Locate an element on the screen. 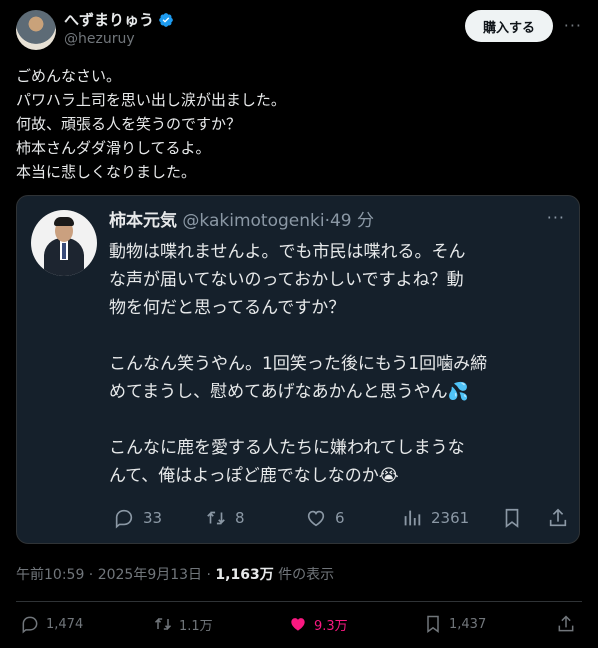 The height and width of the screenshot is (648, 598). quoted-text-line: 物を何だと思ってるんですか？ is located at coordinates (227, 308).